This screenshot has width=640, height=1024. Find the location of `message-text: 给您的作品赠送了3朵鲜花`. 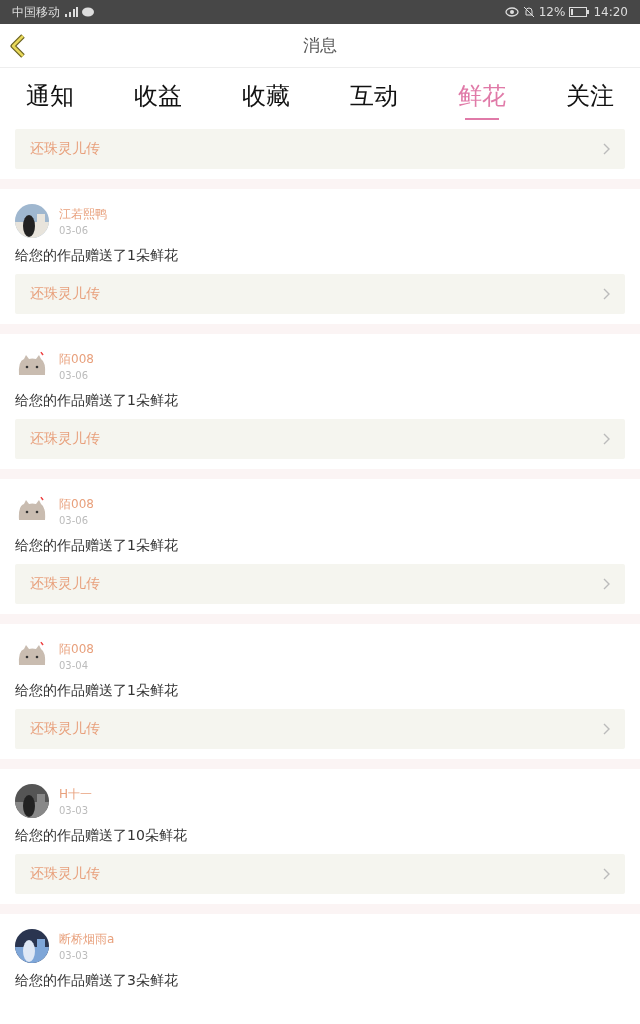

message-text: 给您的作品赠送了3朵鲜花 is located at coordinates (97, 981).